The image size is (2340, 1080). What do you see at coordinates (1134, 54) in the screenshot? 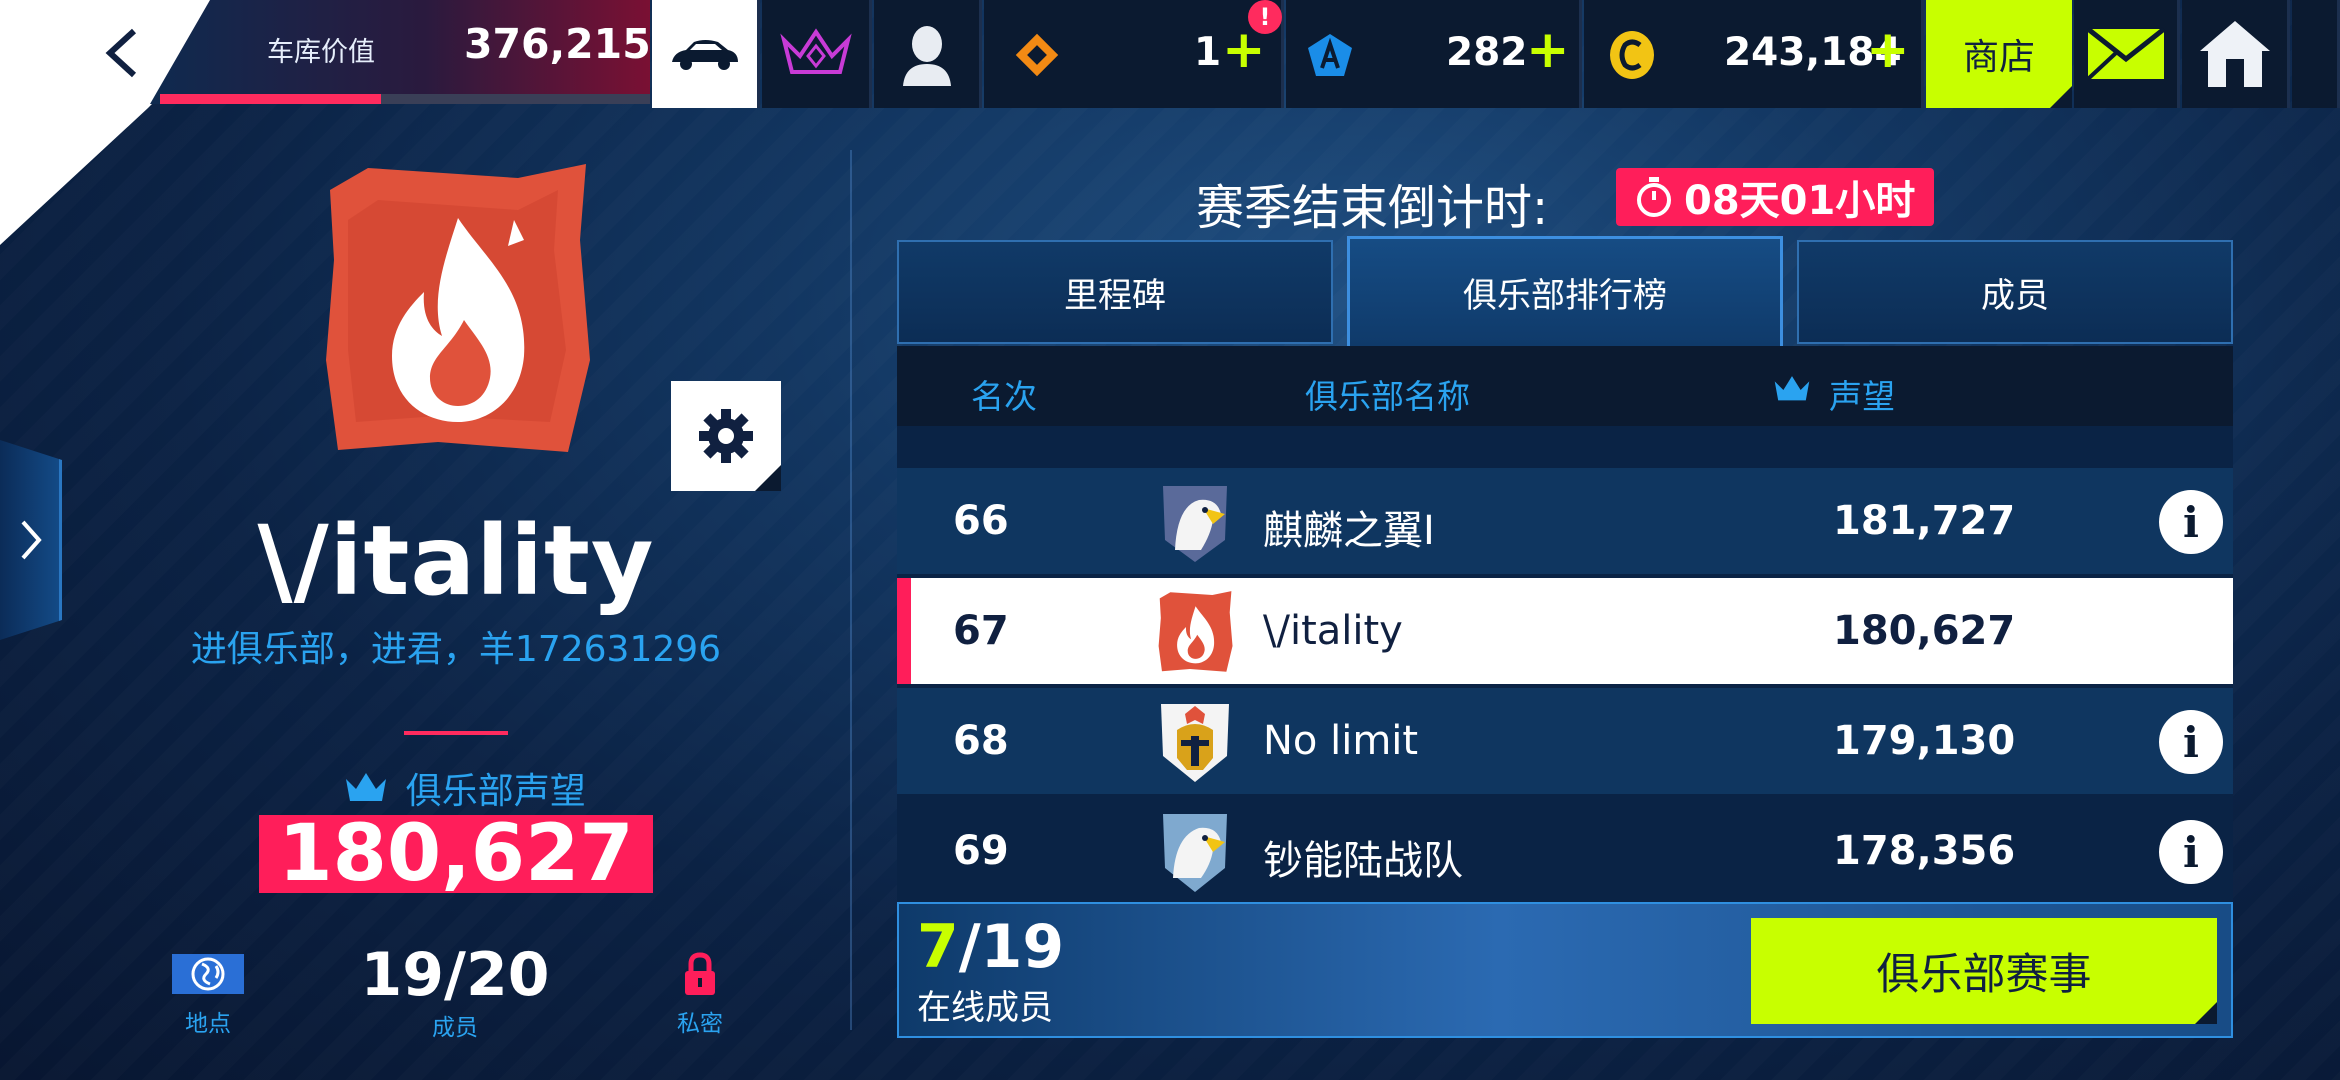
I see `tokens-counter: 1 +` at bounding box center [1134, 54].